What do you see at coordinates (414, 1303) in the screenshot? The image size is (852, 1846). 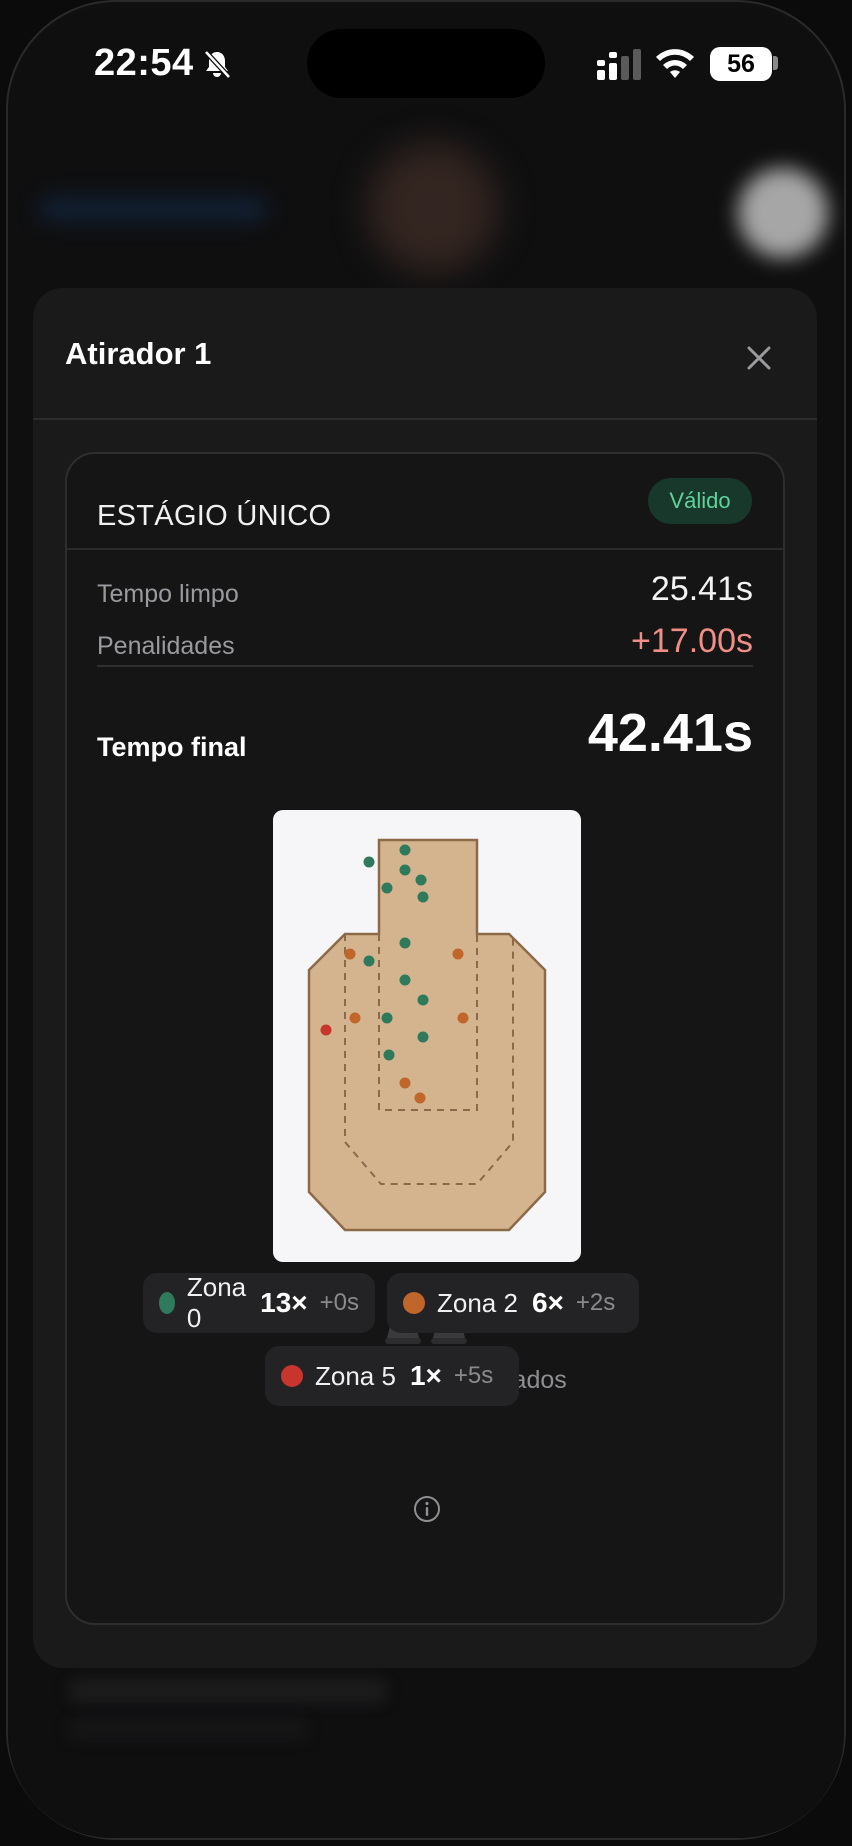 I see `zone-2-dot-icon` at bounding box center [414, 1303].